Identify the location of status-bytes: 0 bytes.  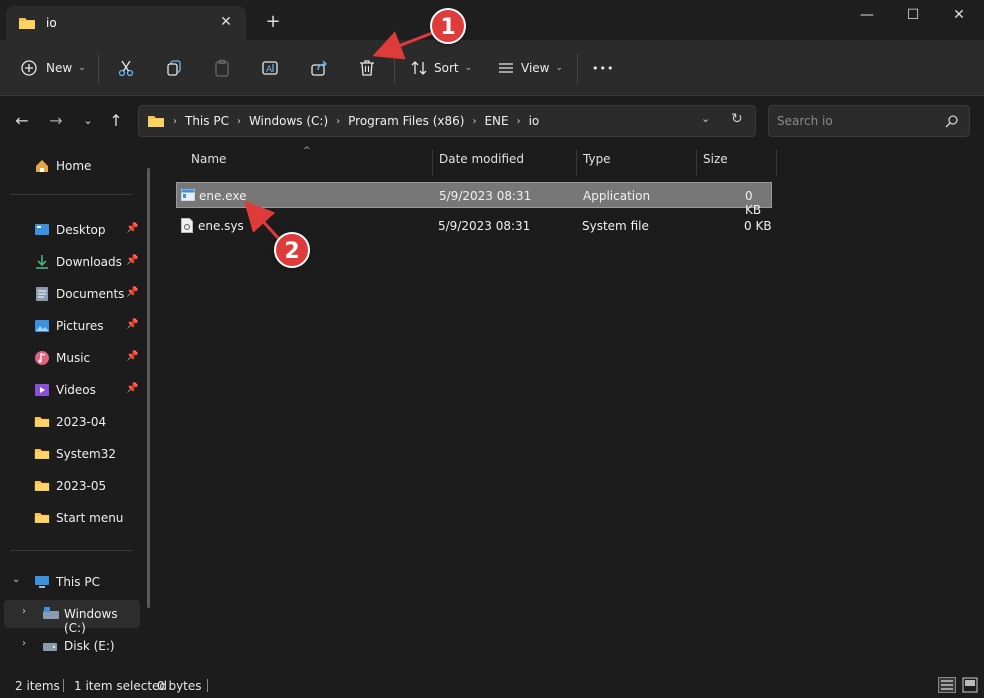
(179, 686).